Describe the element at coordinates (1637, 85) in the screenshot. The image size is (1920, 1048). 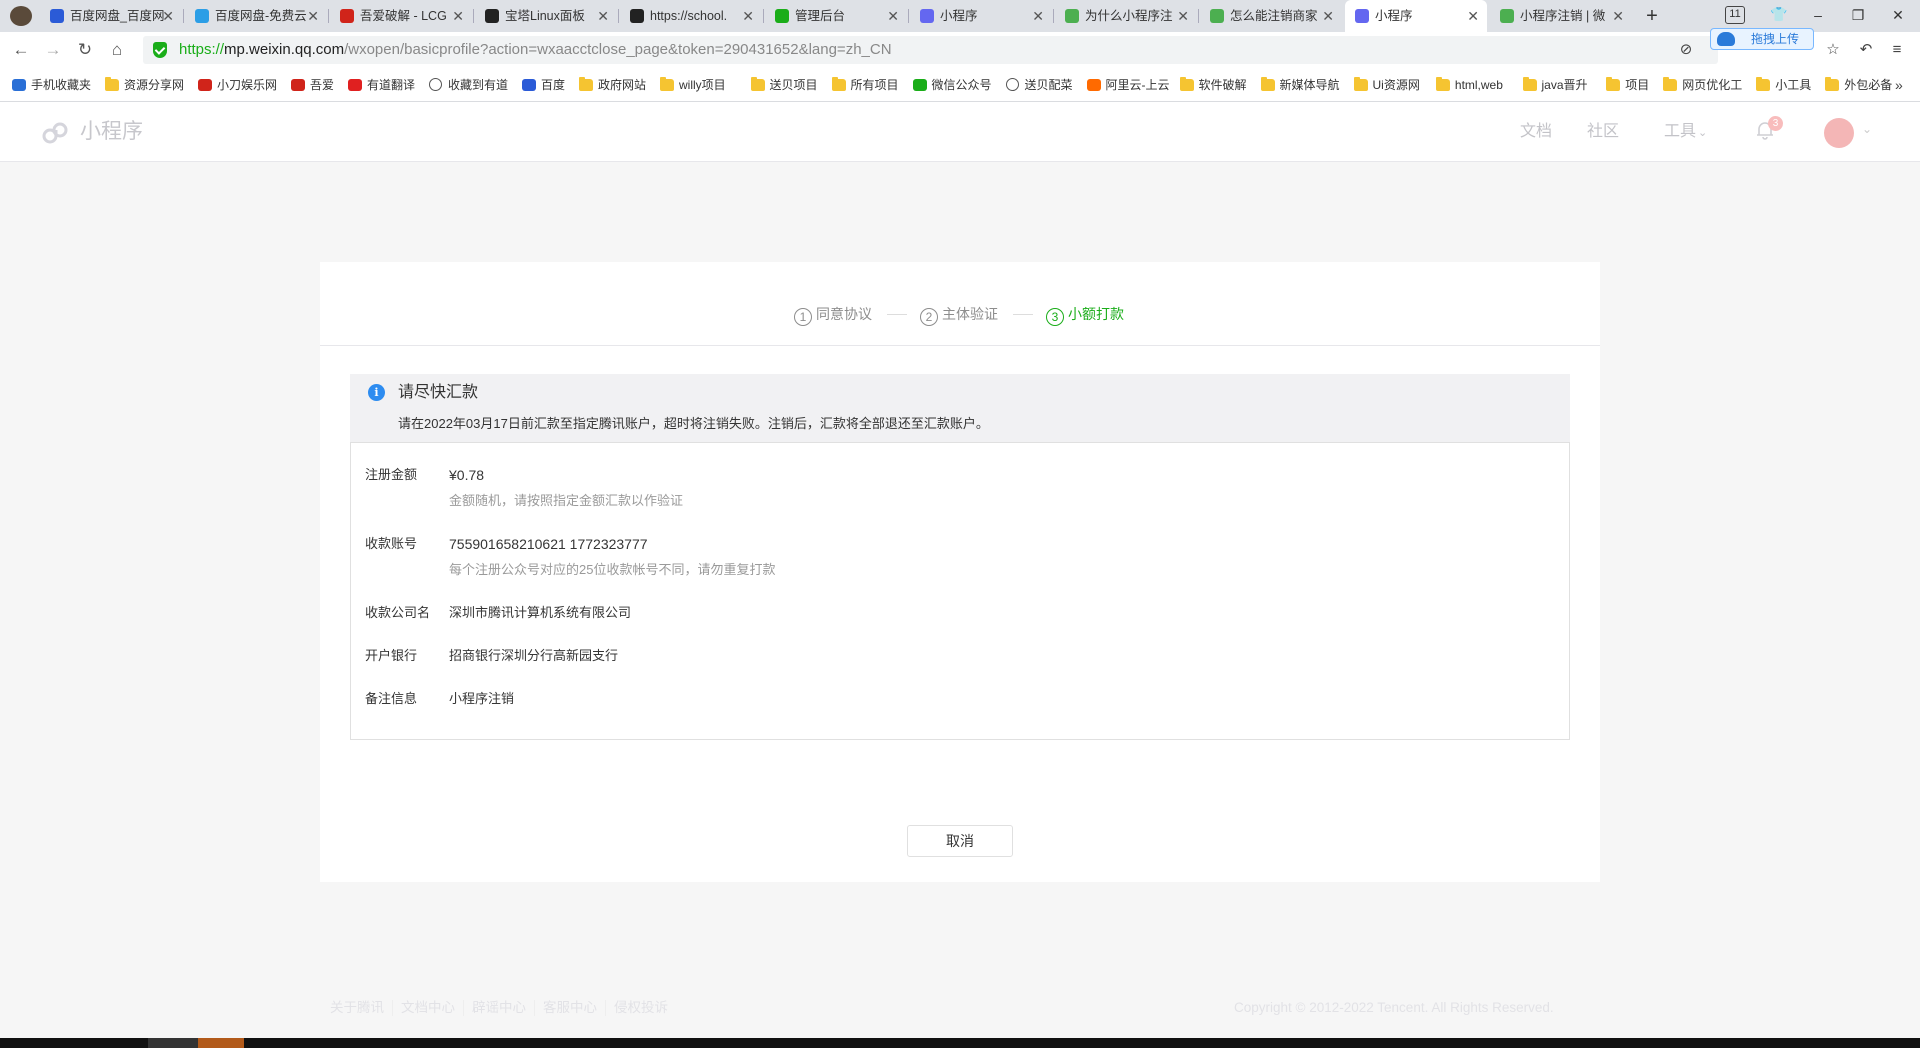
I see `bookmark-label: 项目` at that location.